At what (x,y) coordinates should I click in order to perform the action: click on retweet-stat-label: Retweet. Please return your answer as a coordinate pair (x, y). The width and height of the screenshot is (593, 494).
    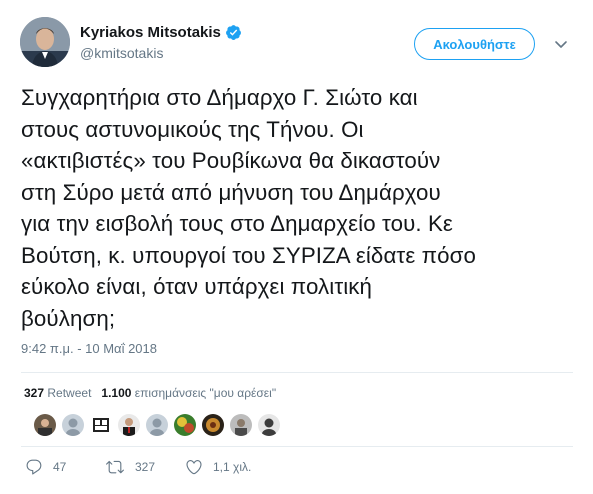
    Looking at the image, I should click on (69, 393).